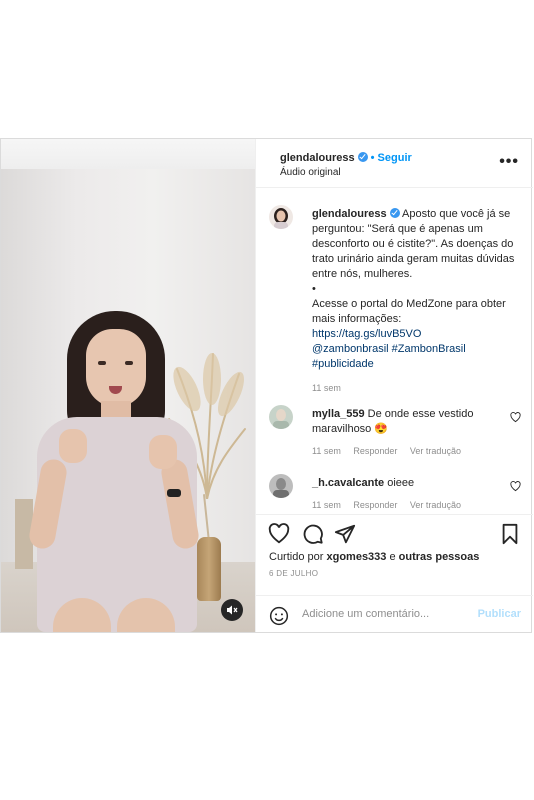 Image resolution: width=534 pixels, height=800 pixels. What do you see at coordinates (499, 614) in the screenshot?
I see `publish-button: Publicar` at bounding box center [499, 614].